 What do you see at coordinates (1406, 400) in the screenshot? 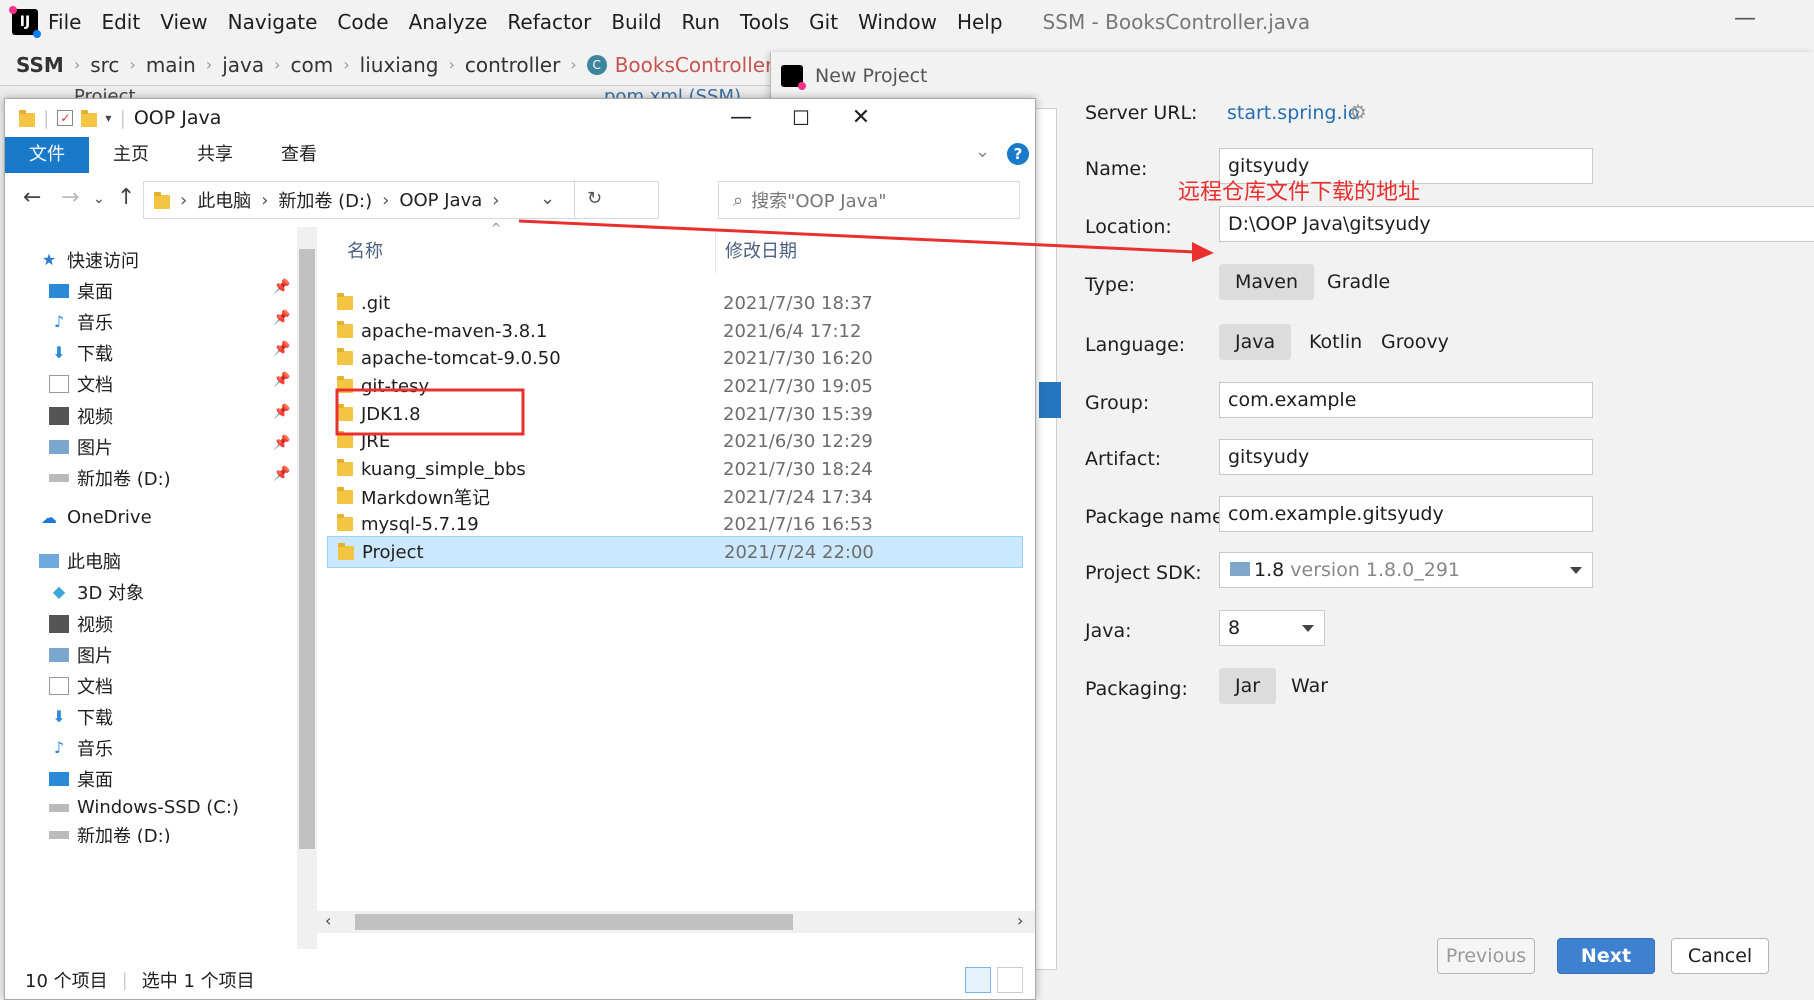
I see `group-field: com.example` at bounding box center [1406, 400].